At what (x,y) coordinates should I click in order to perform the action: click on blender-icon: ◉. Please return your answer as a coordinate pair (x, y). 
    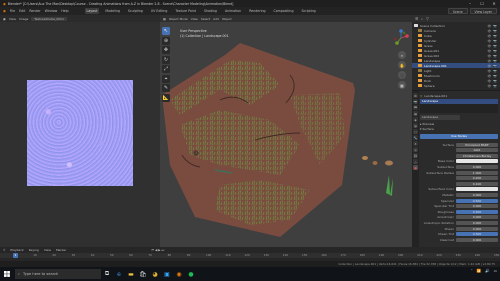
    Looking at the image, I should click on (179, 274).